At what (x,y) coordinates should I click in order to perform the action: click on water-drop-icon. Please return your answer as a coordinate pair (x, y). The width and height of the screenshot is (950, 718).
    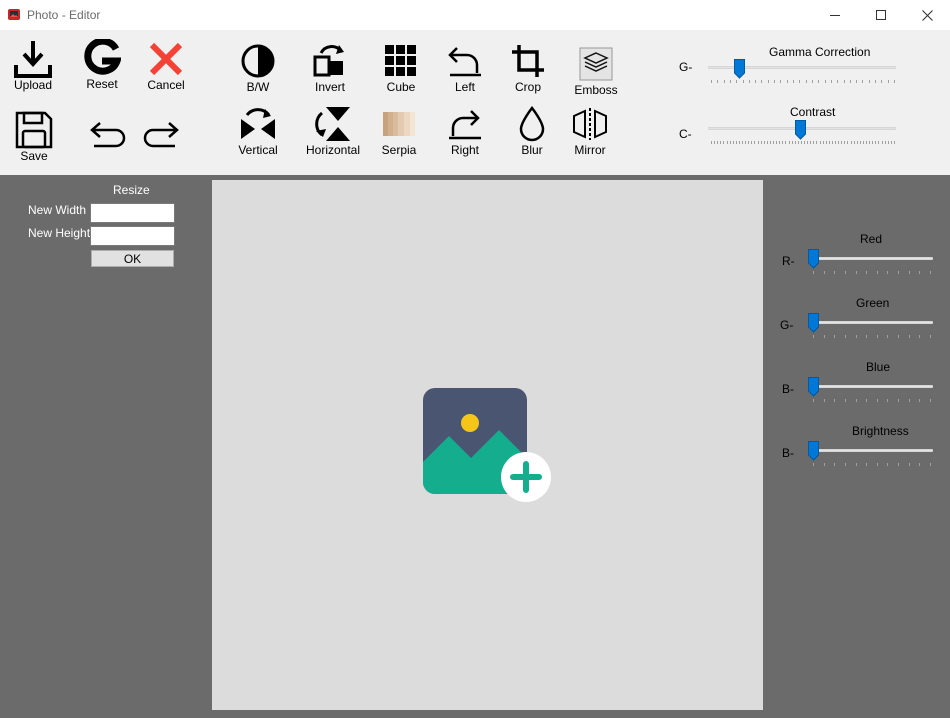
    Looking at the image, I should click on (532, 124).